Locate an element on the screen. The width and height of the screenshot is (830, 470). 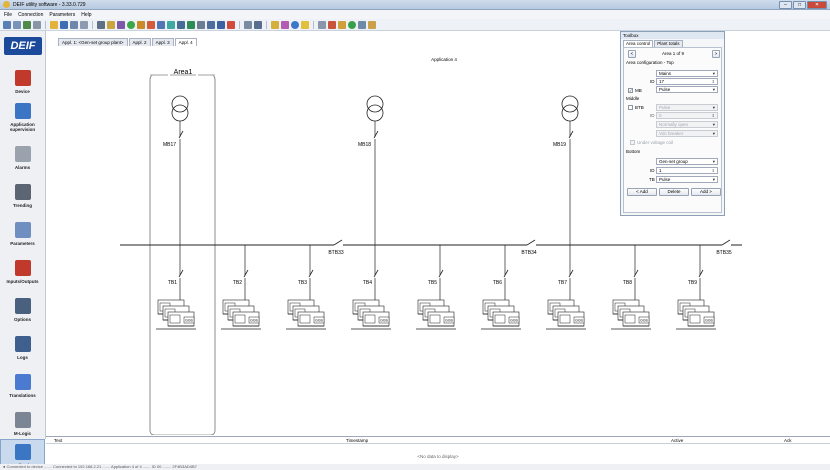
mains-feeder: MB18 is located at coordinates (371, 170).